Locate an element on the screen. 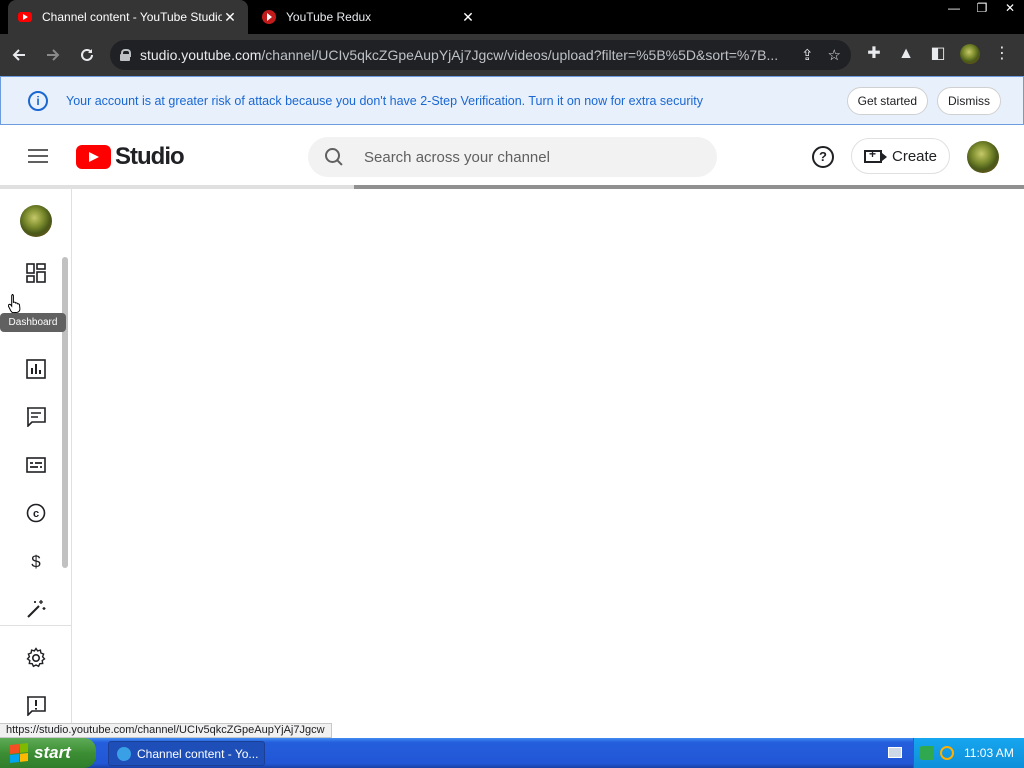  copyright-icon: c is located at coordinates (36, 513).